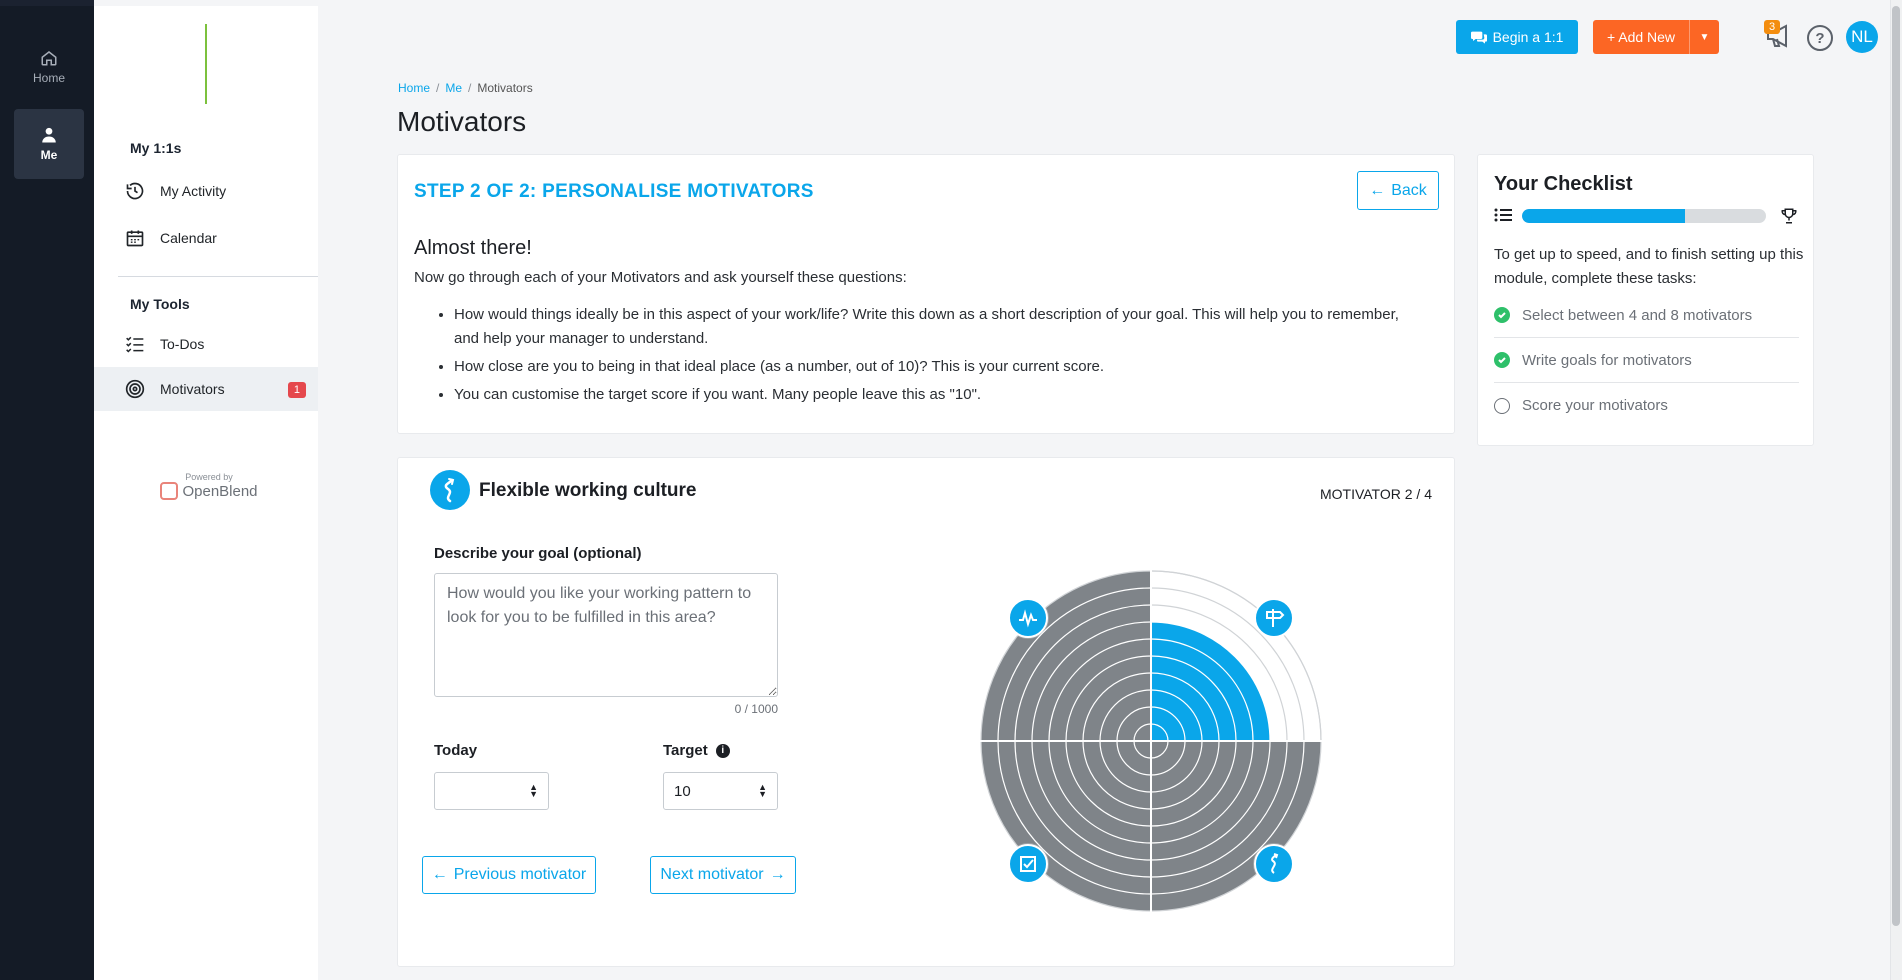  What do you see at coordinates (720, 791) in the screenshot?
I see `target-select: 10 ▲ ▼` at bounding box center [720, 791].